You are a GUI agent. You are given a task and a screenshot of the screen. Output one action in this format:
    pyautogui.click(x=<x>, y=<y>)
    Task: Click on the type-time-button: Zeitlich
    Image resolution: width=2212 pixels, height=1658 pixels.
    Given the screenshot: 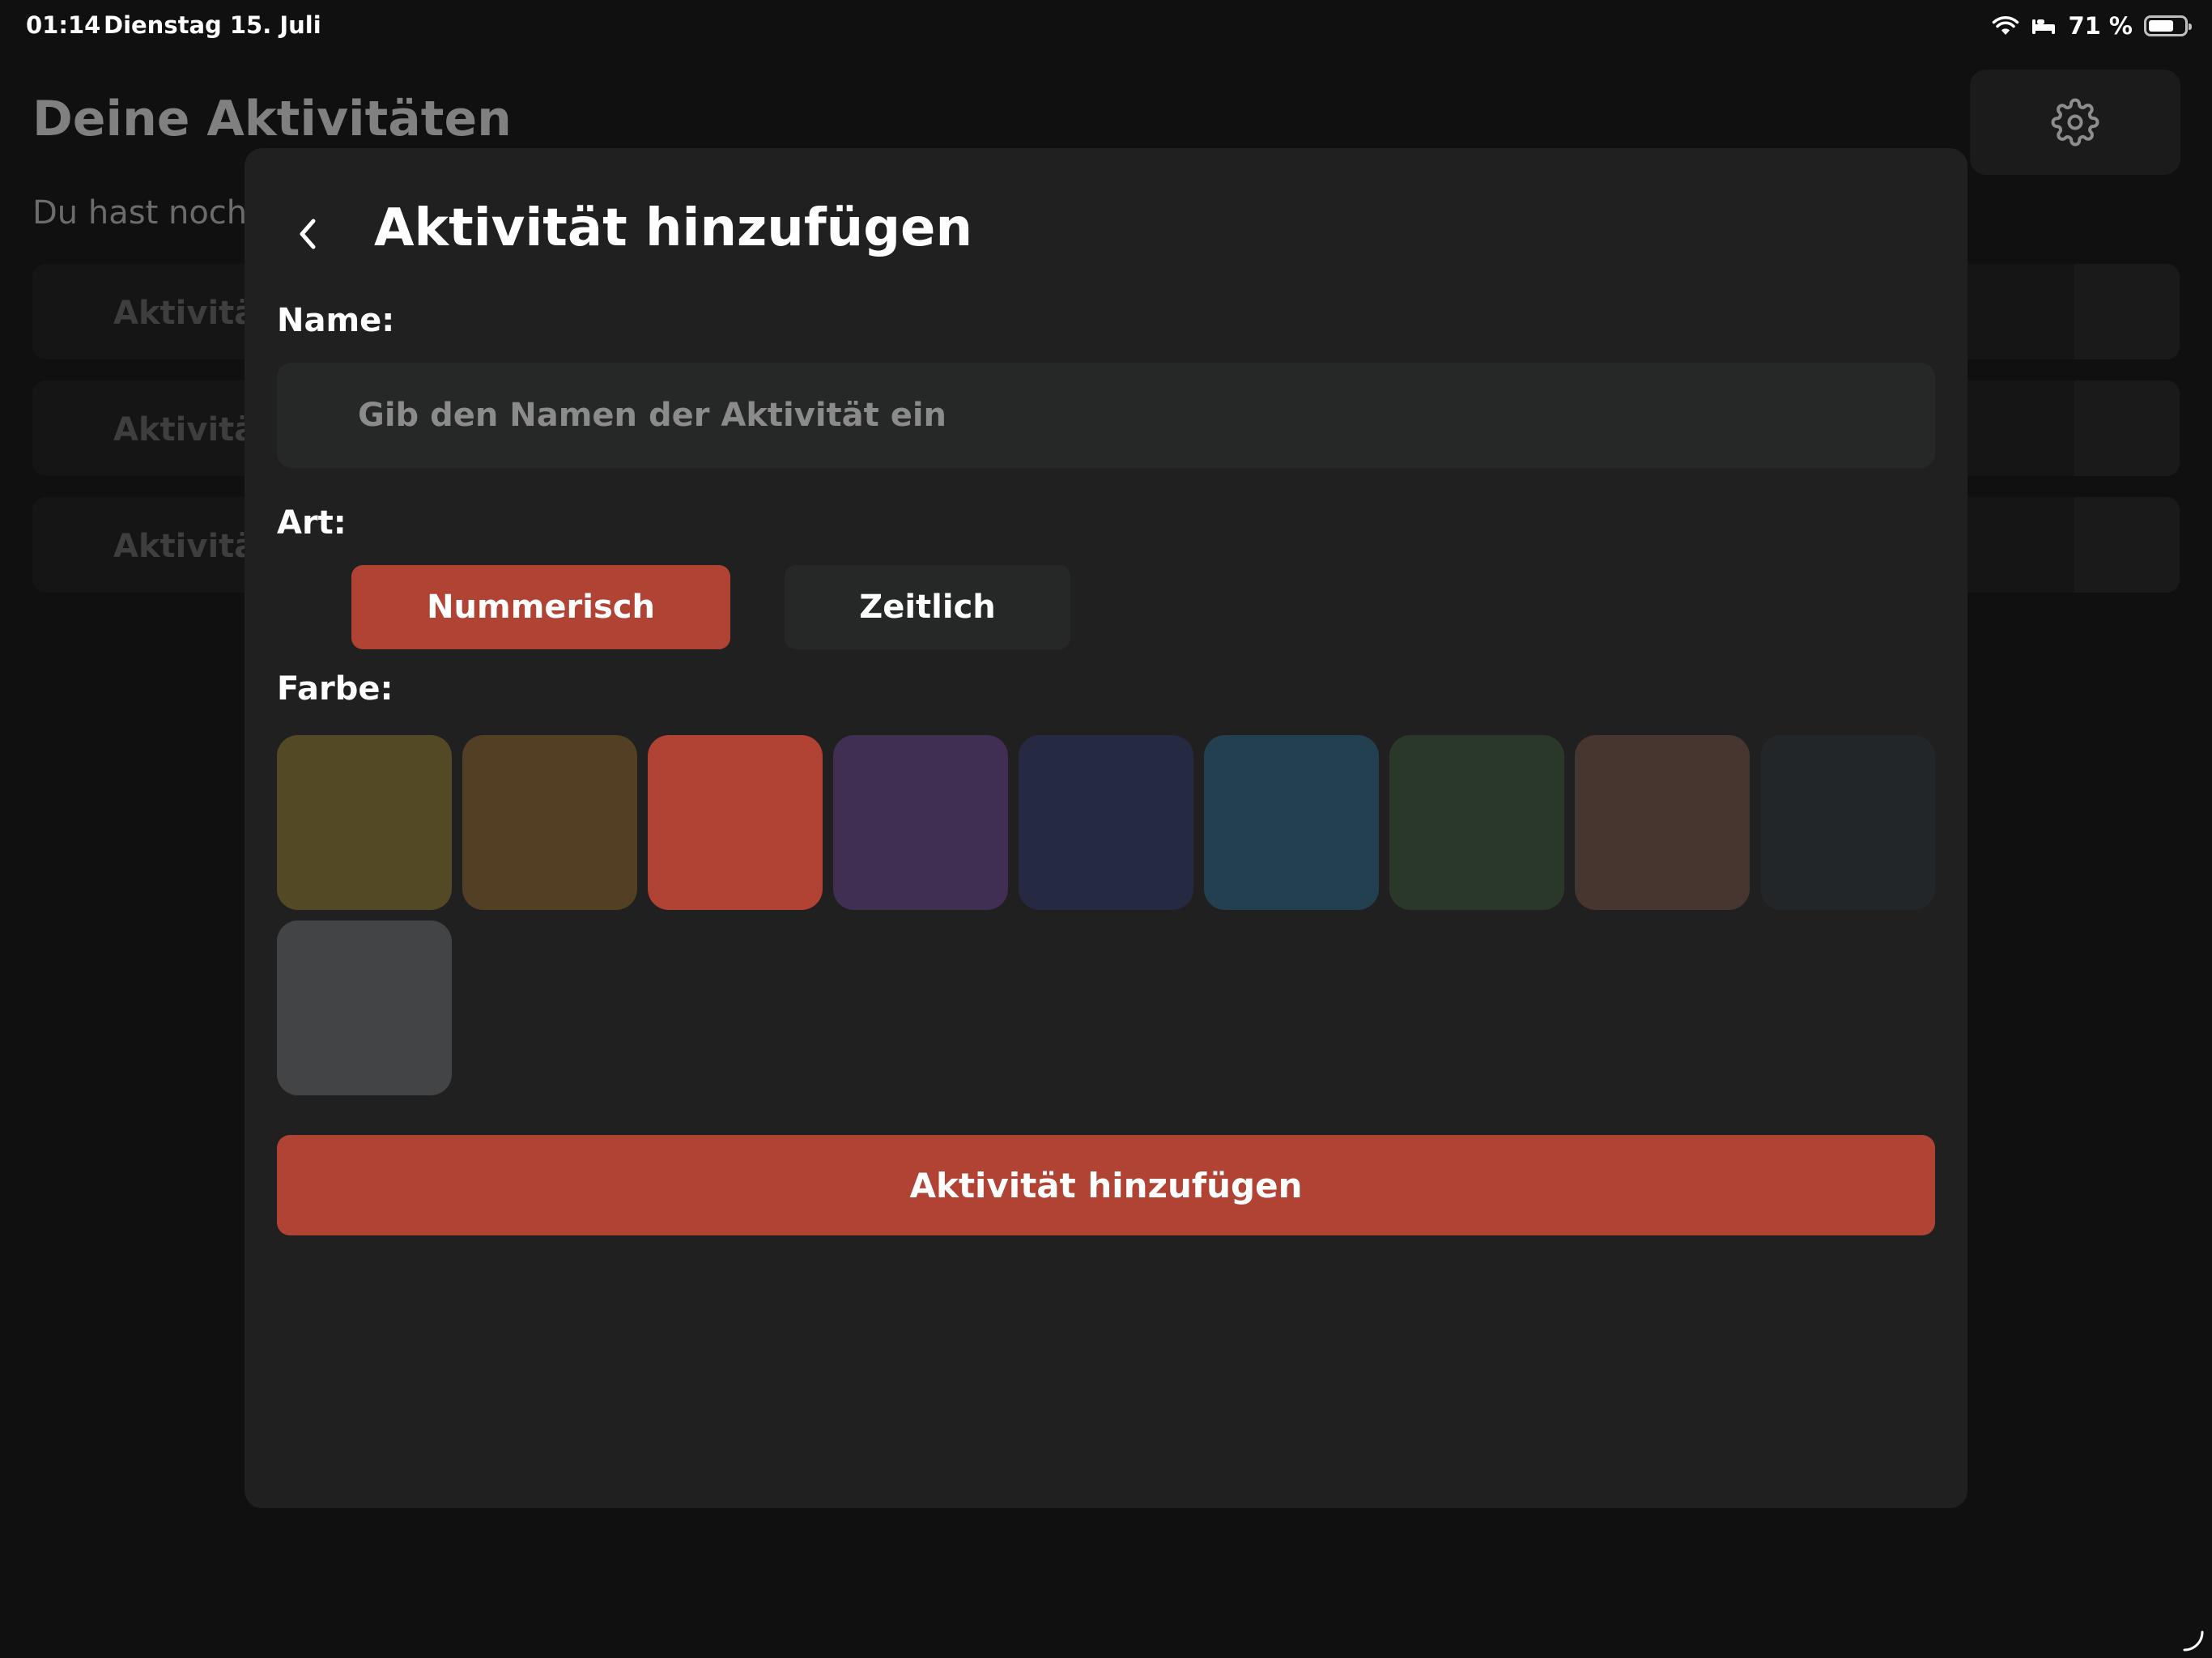 What is the action you would take?
    pyautogui.click(x=927, y=607)
    